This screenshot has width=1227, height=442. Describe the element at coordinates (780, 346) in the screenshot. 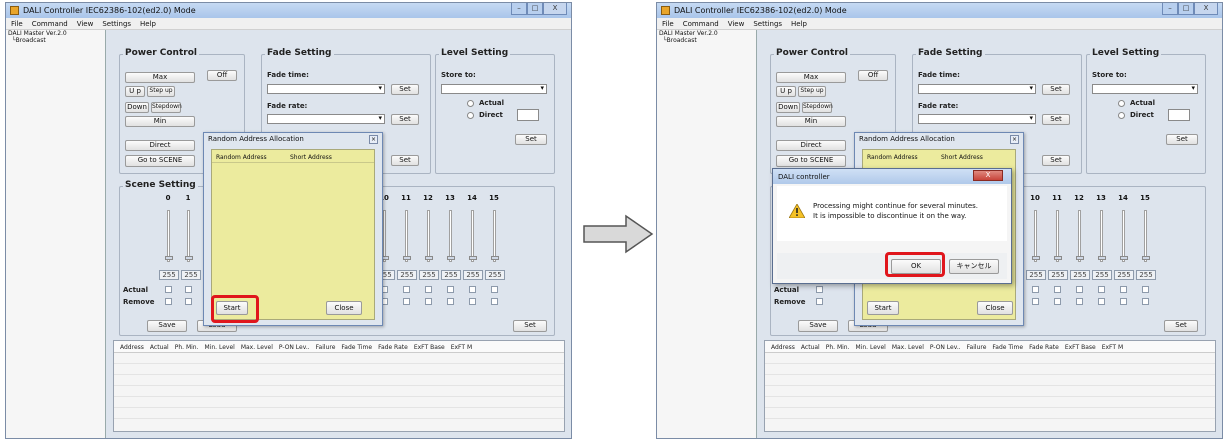

I see `col-header: Address` at that location.